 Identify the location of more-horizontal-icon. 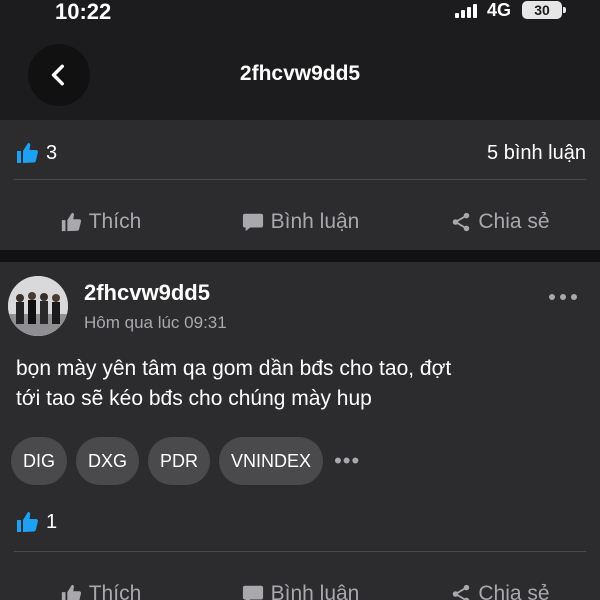
(563, 297).